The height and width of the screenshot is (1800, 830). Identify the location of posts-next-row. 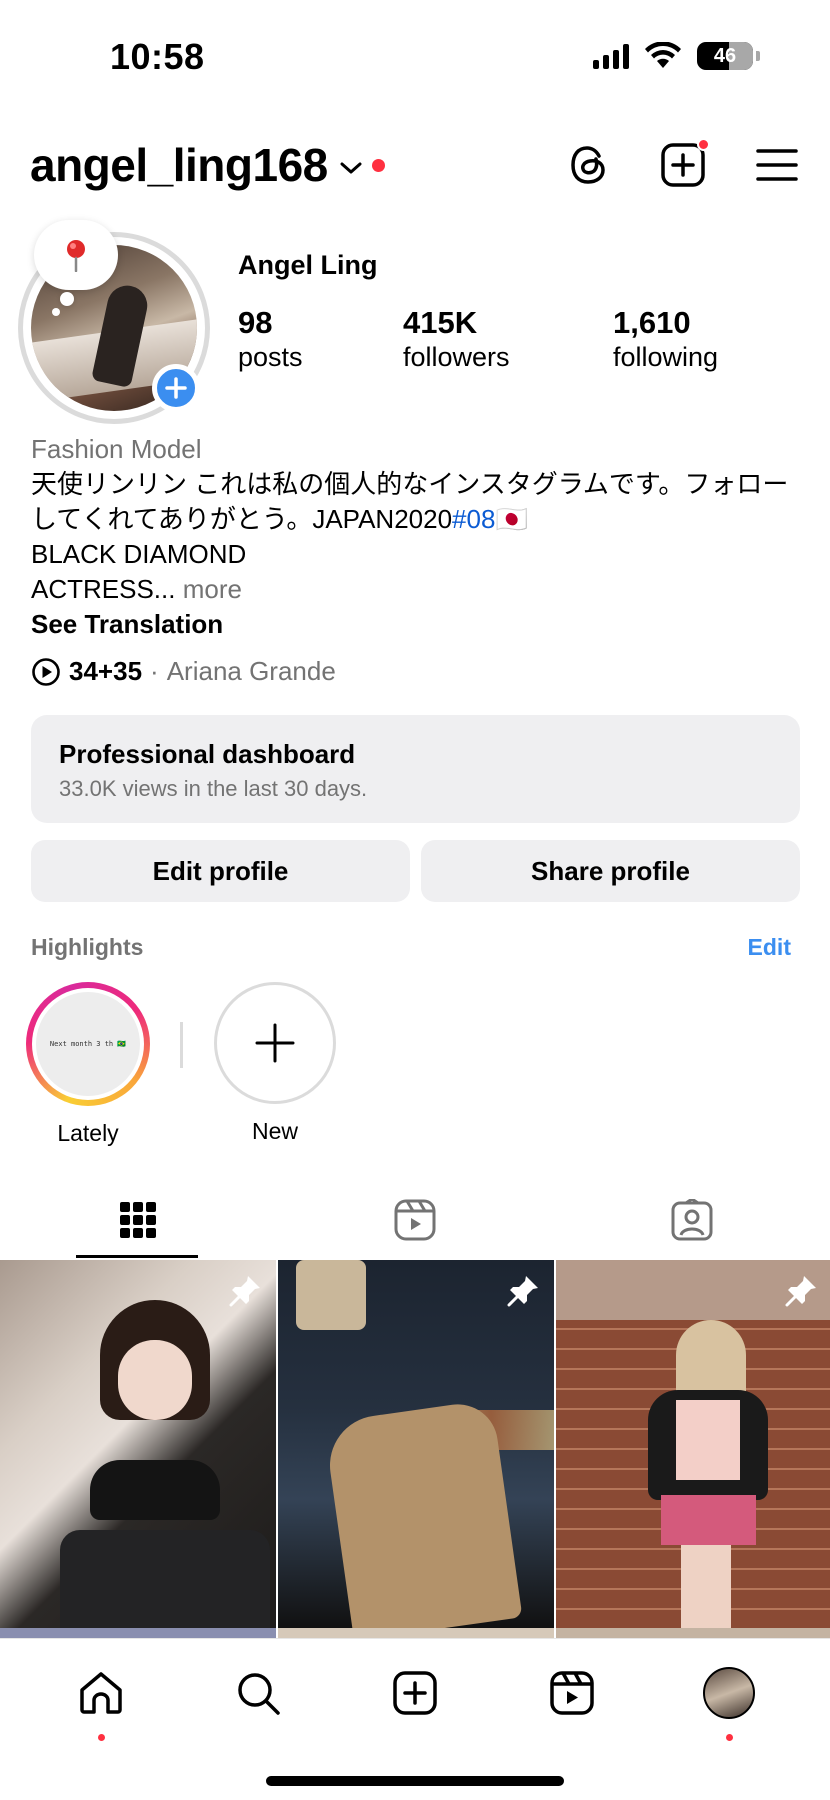
(415, 1633).